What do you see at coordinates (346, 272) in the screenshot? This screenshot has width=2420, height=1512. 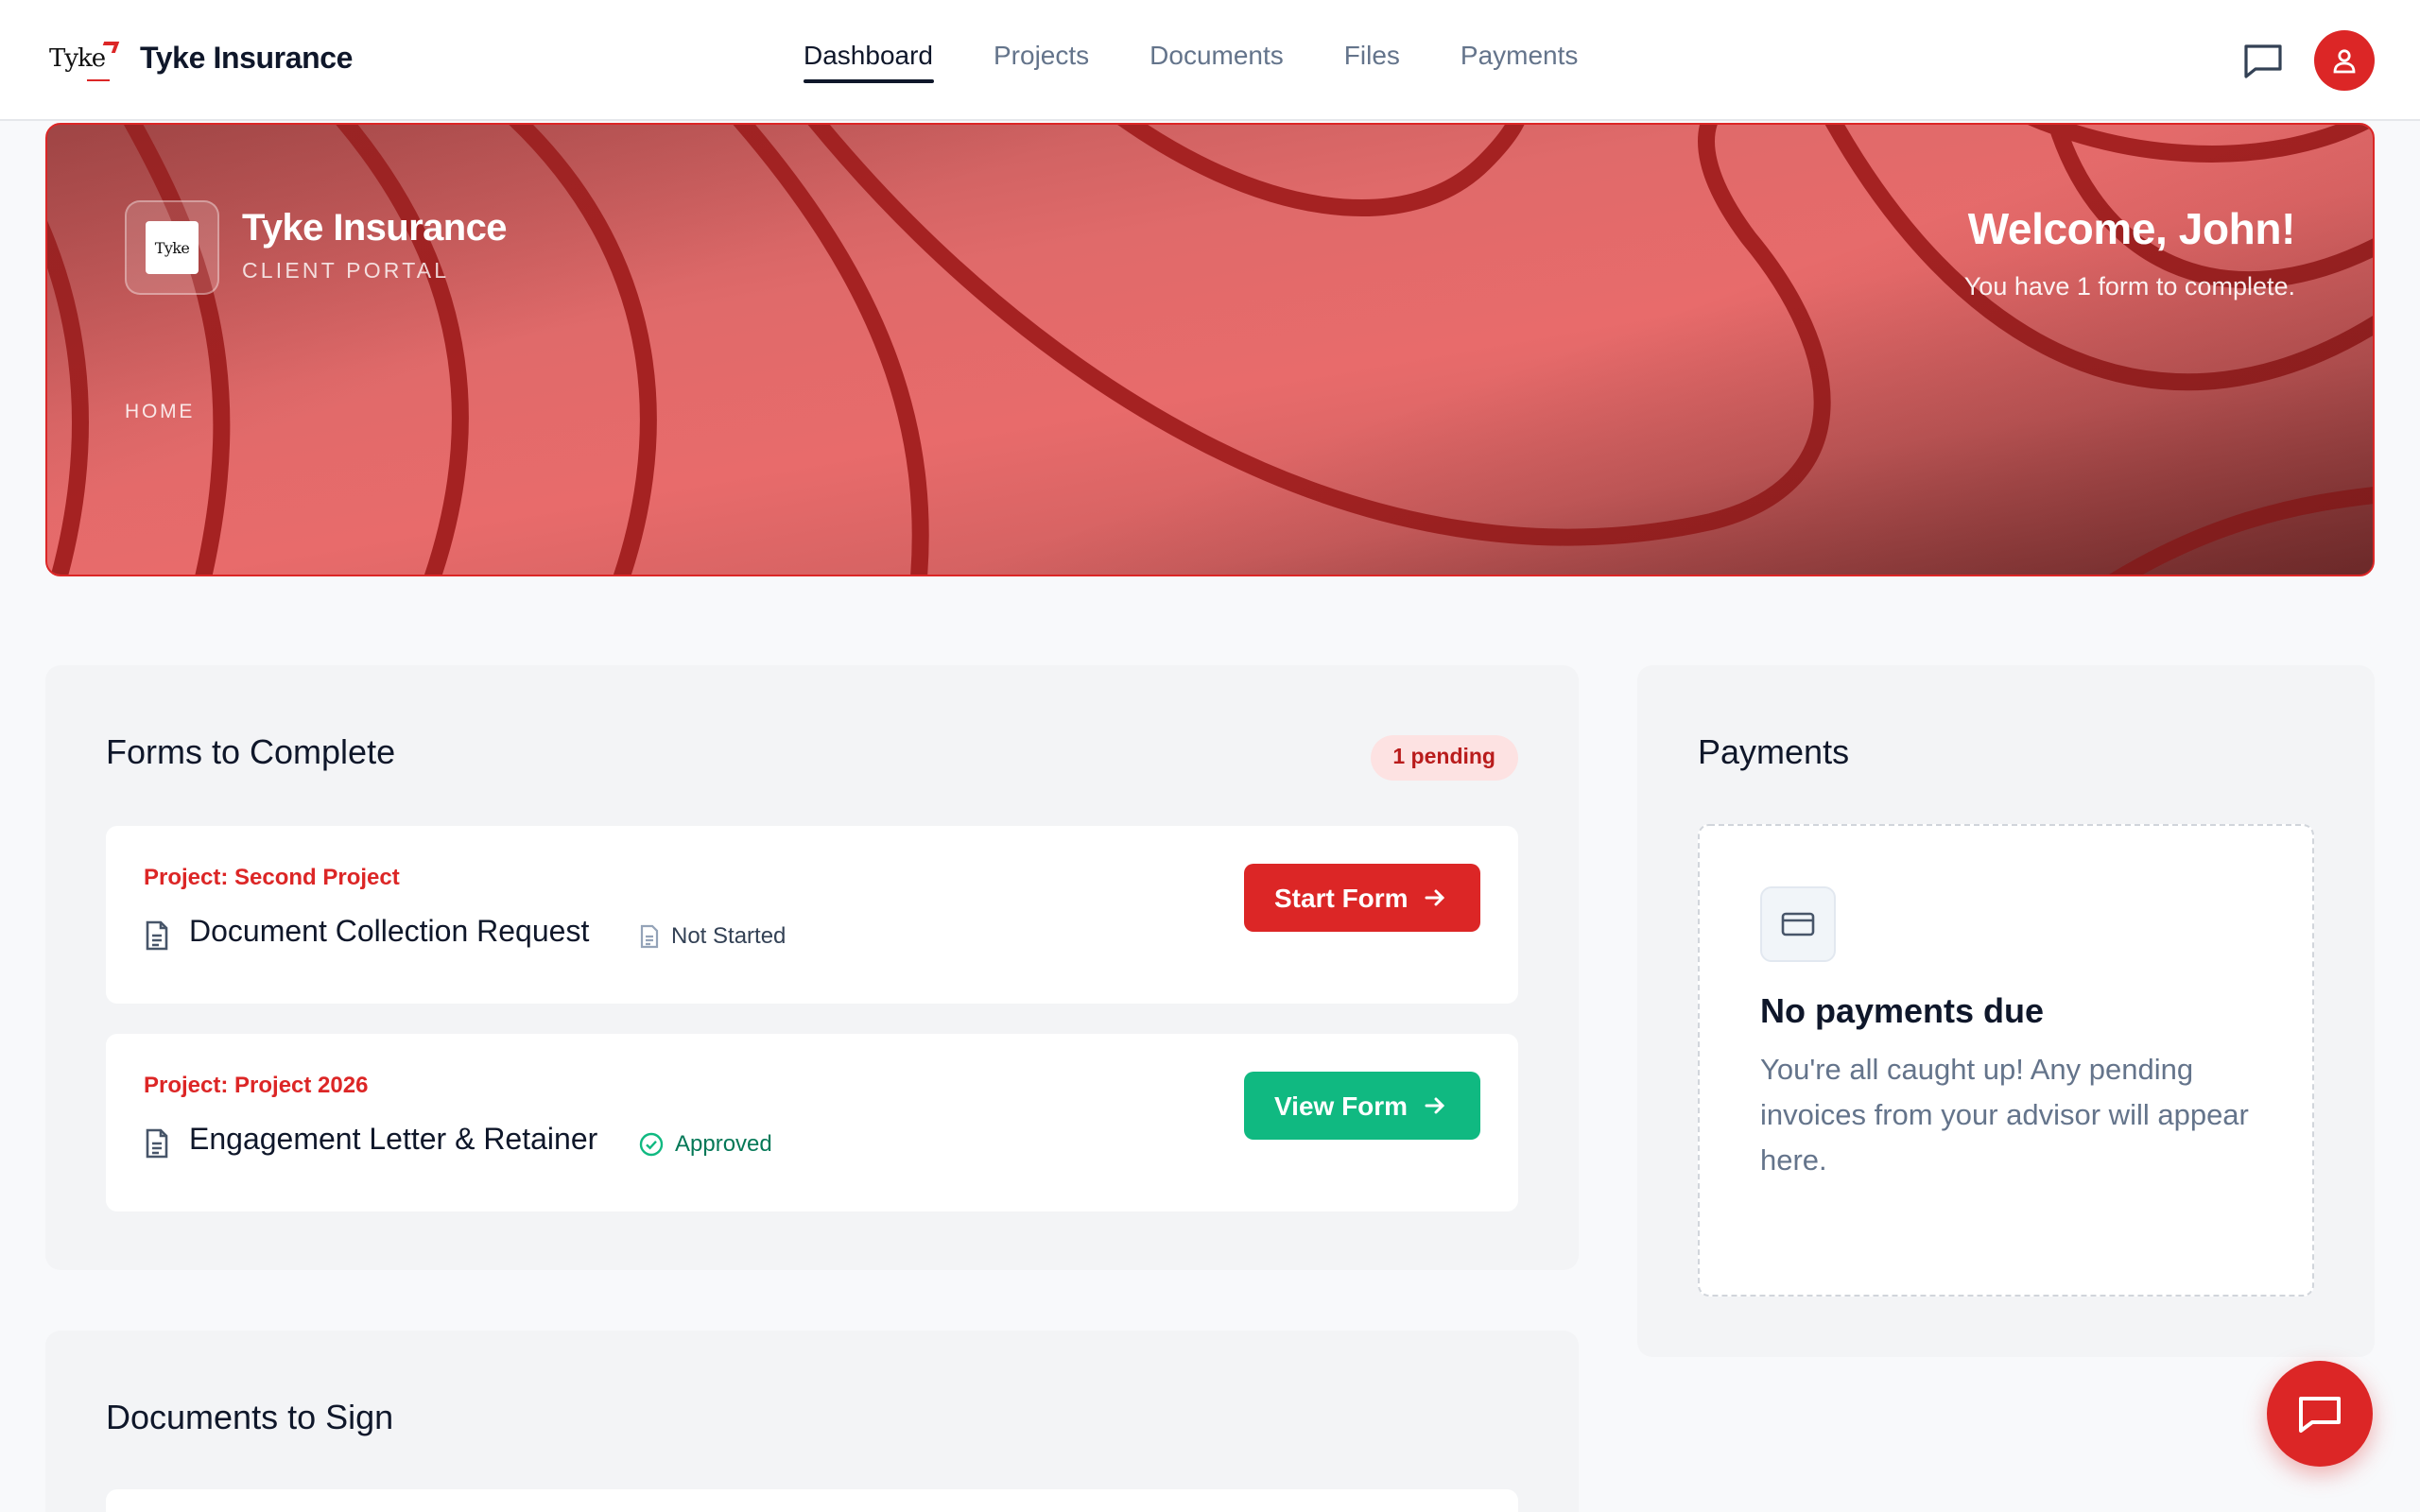 I see `hero-subtitle: CLIENT PORTAL` at bounding box center [346, 272].